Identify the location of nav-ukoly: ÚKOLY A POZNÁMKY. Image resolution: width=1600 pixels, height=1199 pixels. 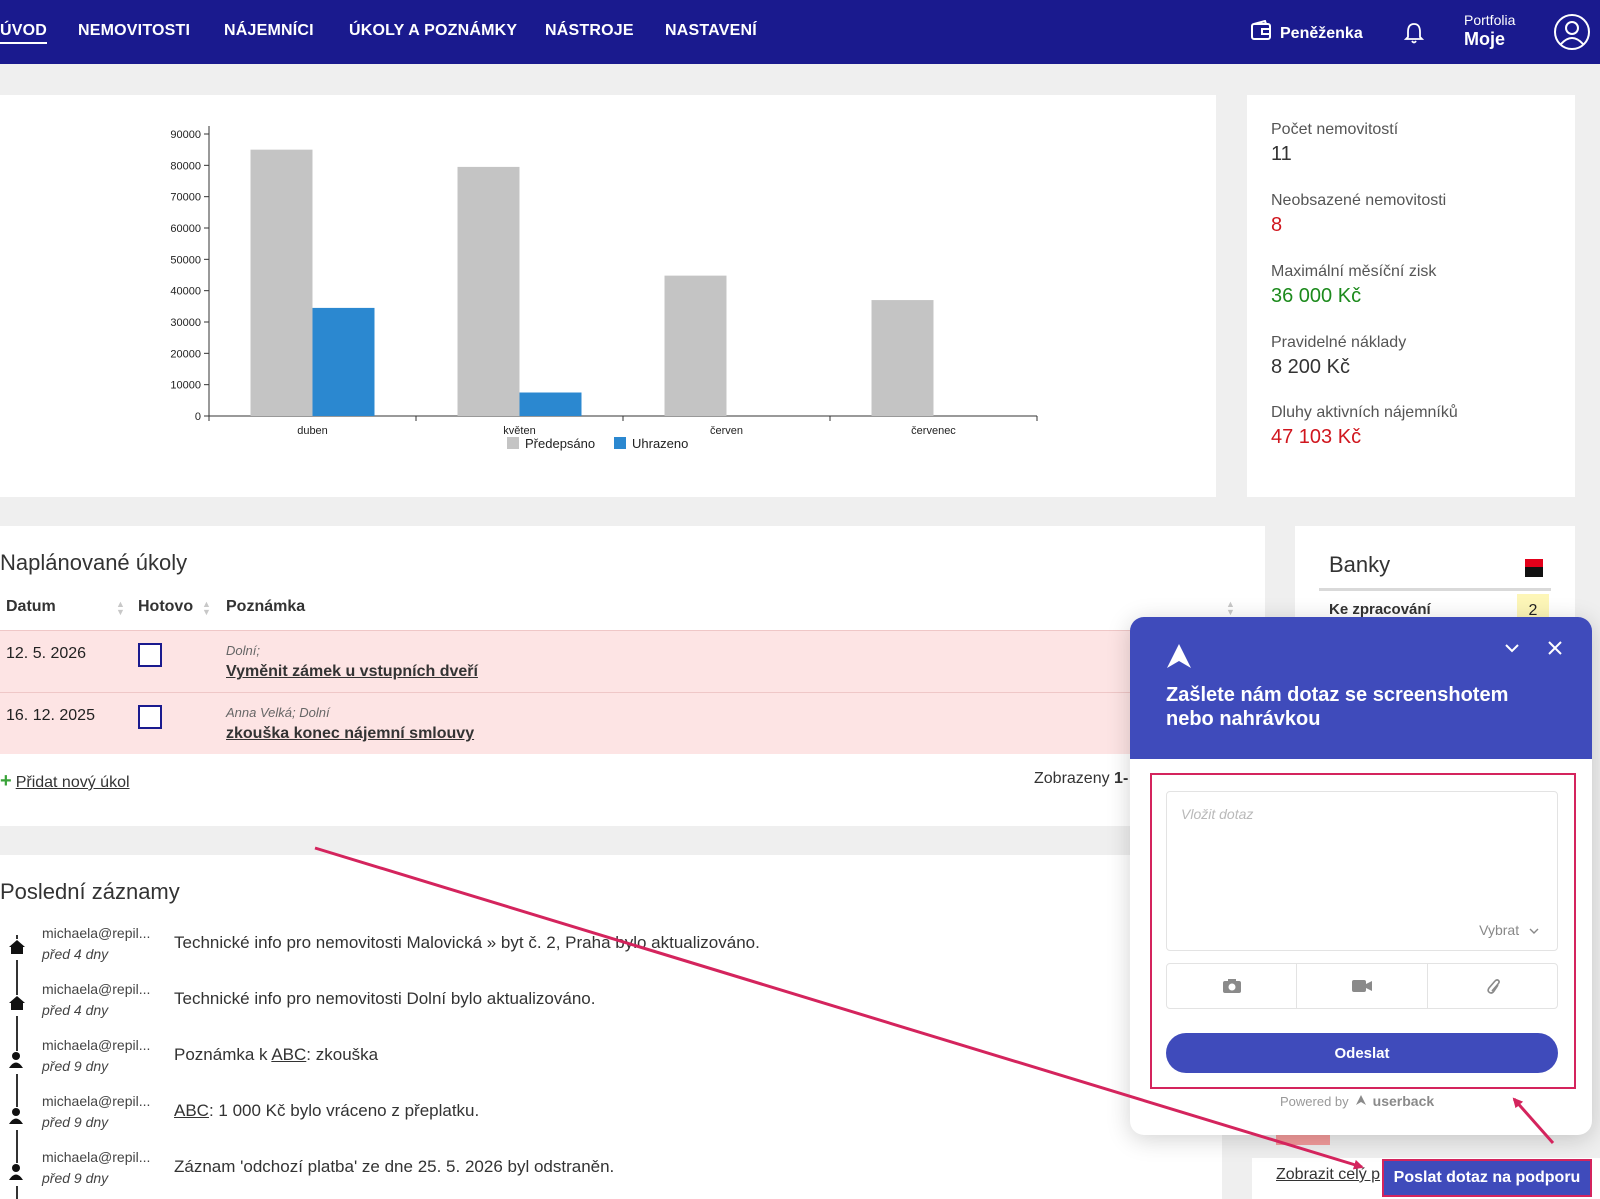
(433, 31).